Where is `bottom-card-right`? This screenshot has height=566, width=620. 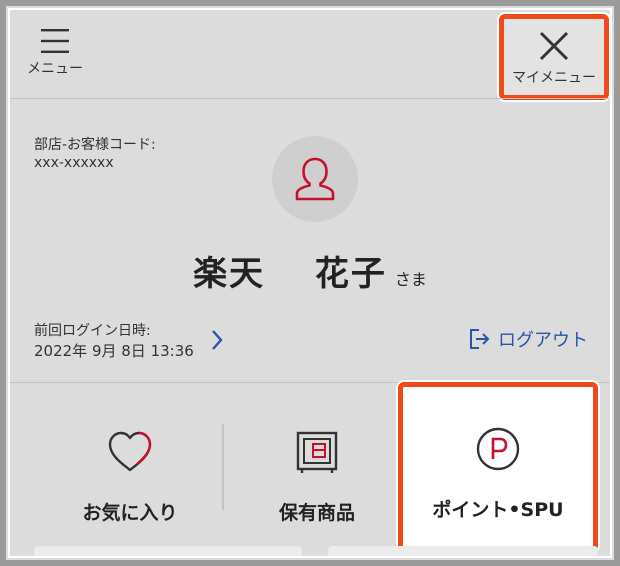
bottom-card-right is located at coordinates (463, 551).